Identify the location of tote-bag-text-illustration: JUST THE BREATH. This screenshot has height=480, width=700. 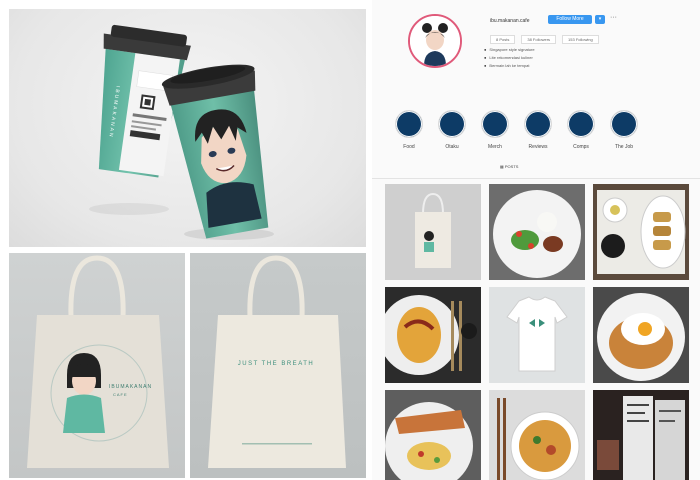
(277, 361).